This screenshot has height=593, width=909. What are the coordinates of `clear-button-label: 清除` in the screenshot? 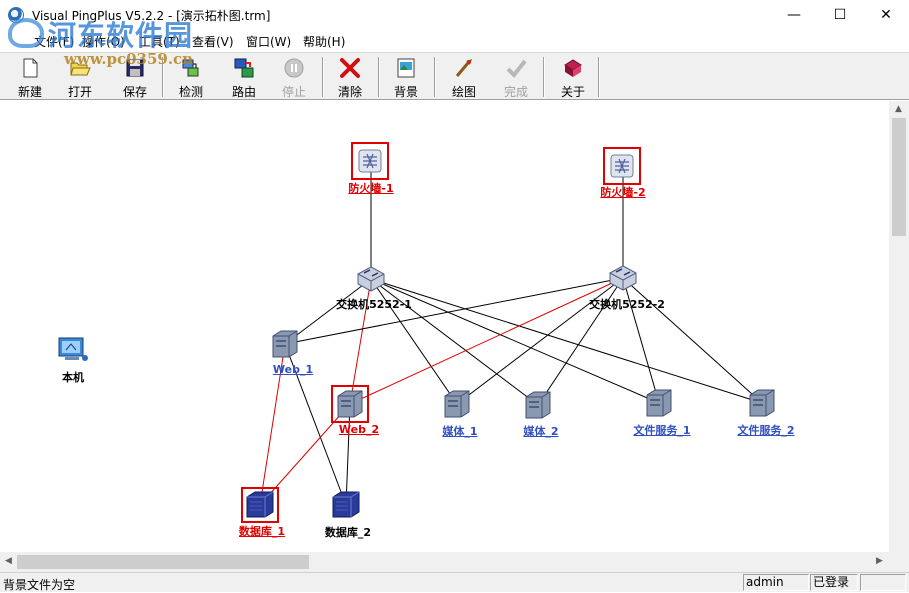 It's located at (349, 92).